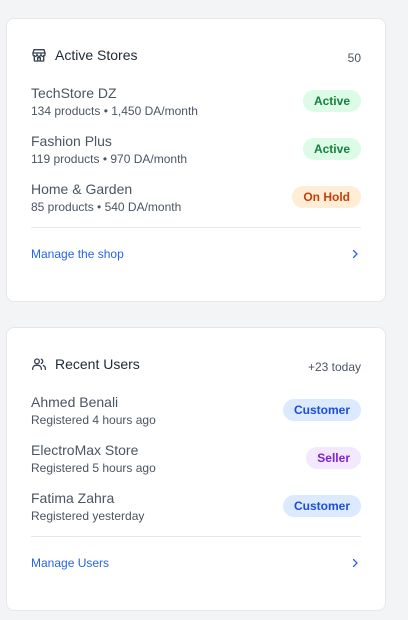 The width and height of the screenshot is (408, 620). Describe the element at coordinates (88, 515) in the screenshot. I see `user-registered: Registered yesterday` at that location.